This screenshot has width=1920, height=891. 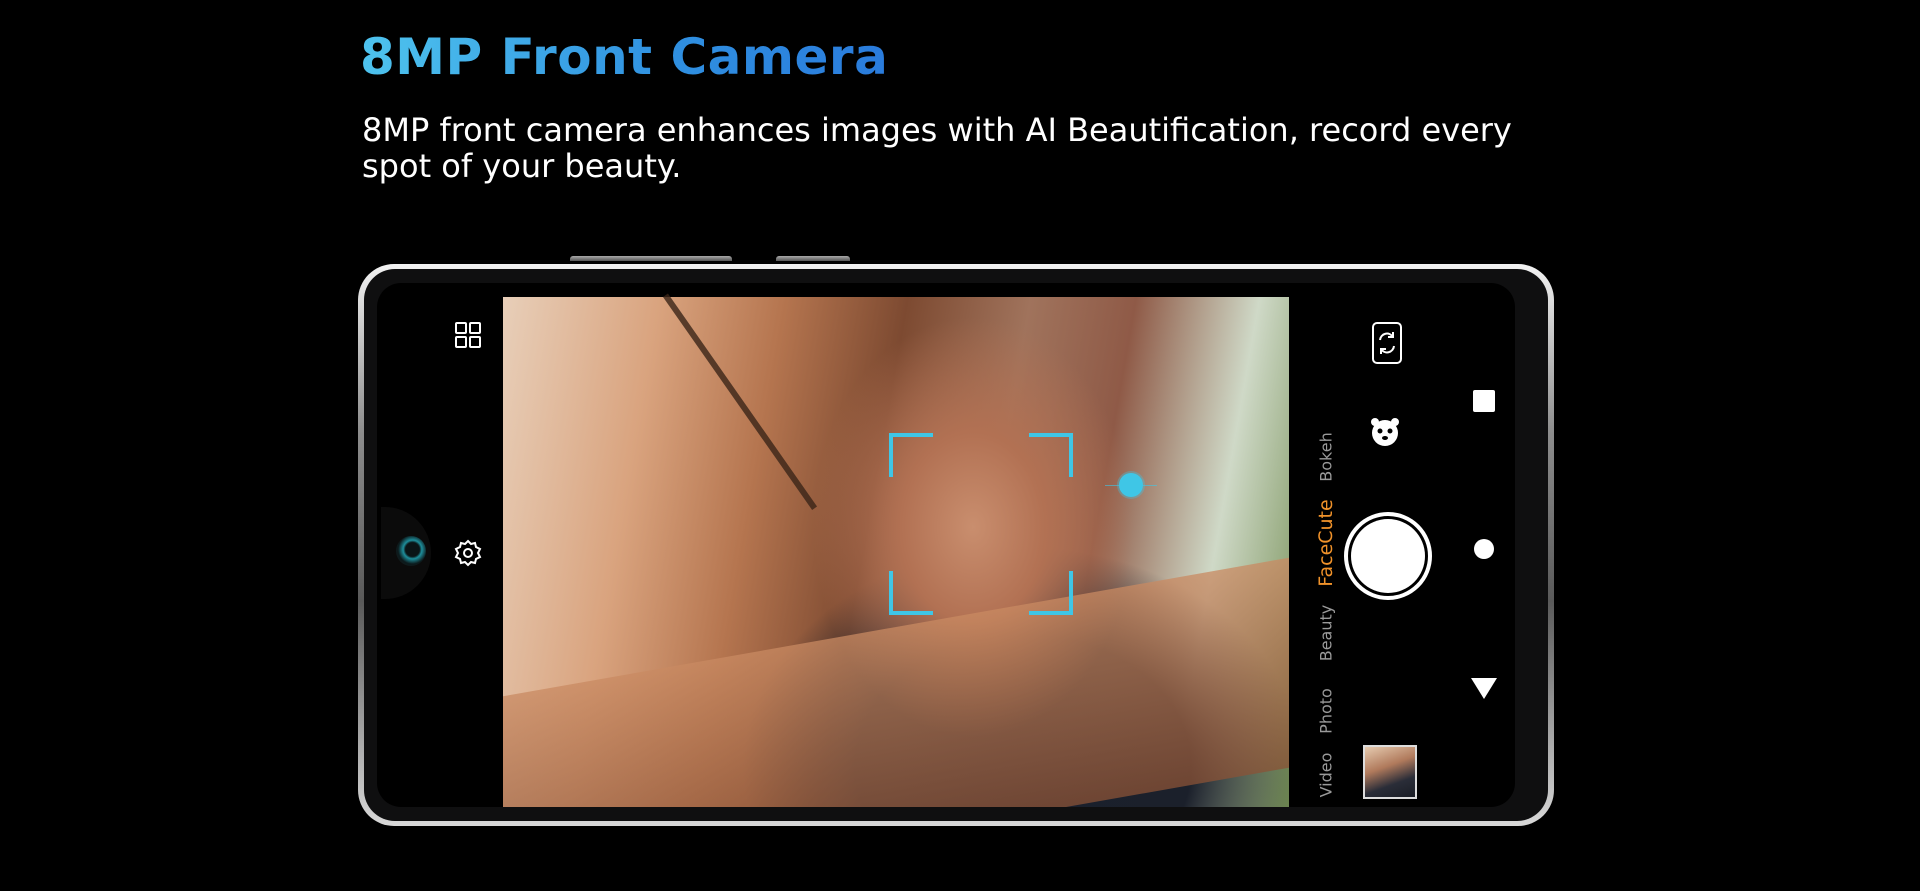 What do you see at coordinates (411, 551) in the screenshot?
I see `front-camera-lens` at bounding box center [411, 551].